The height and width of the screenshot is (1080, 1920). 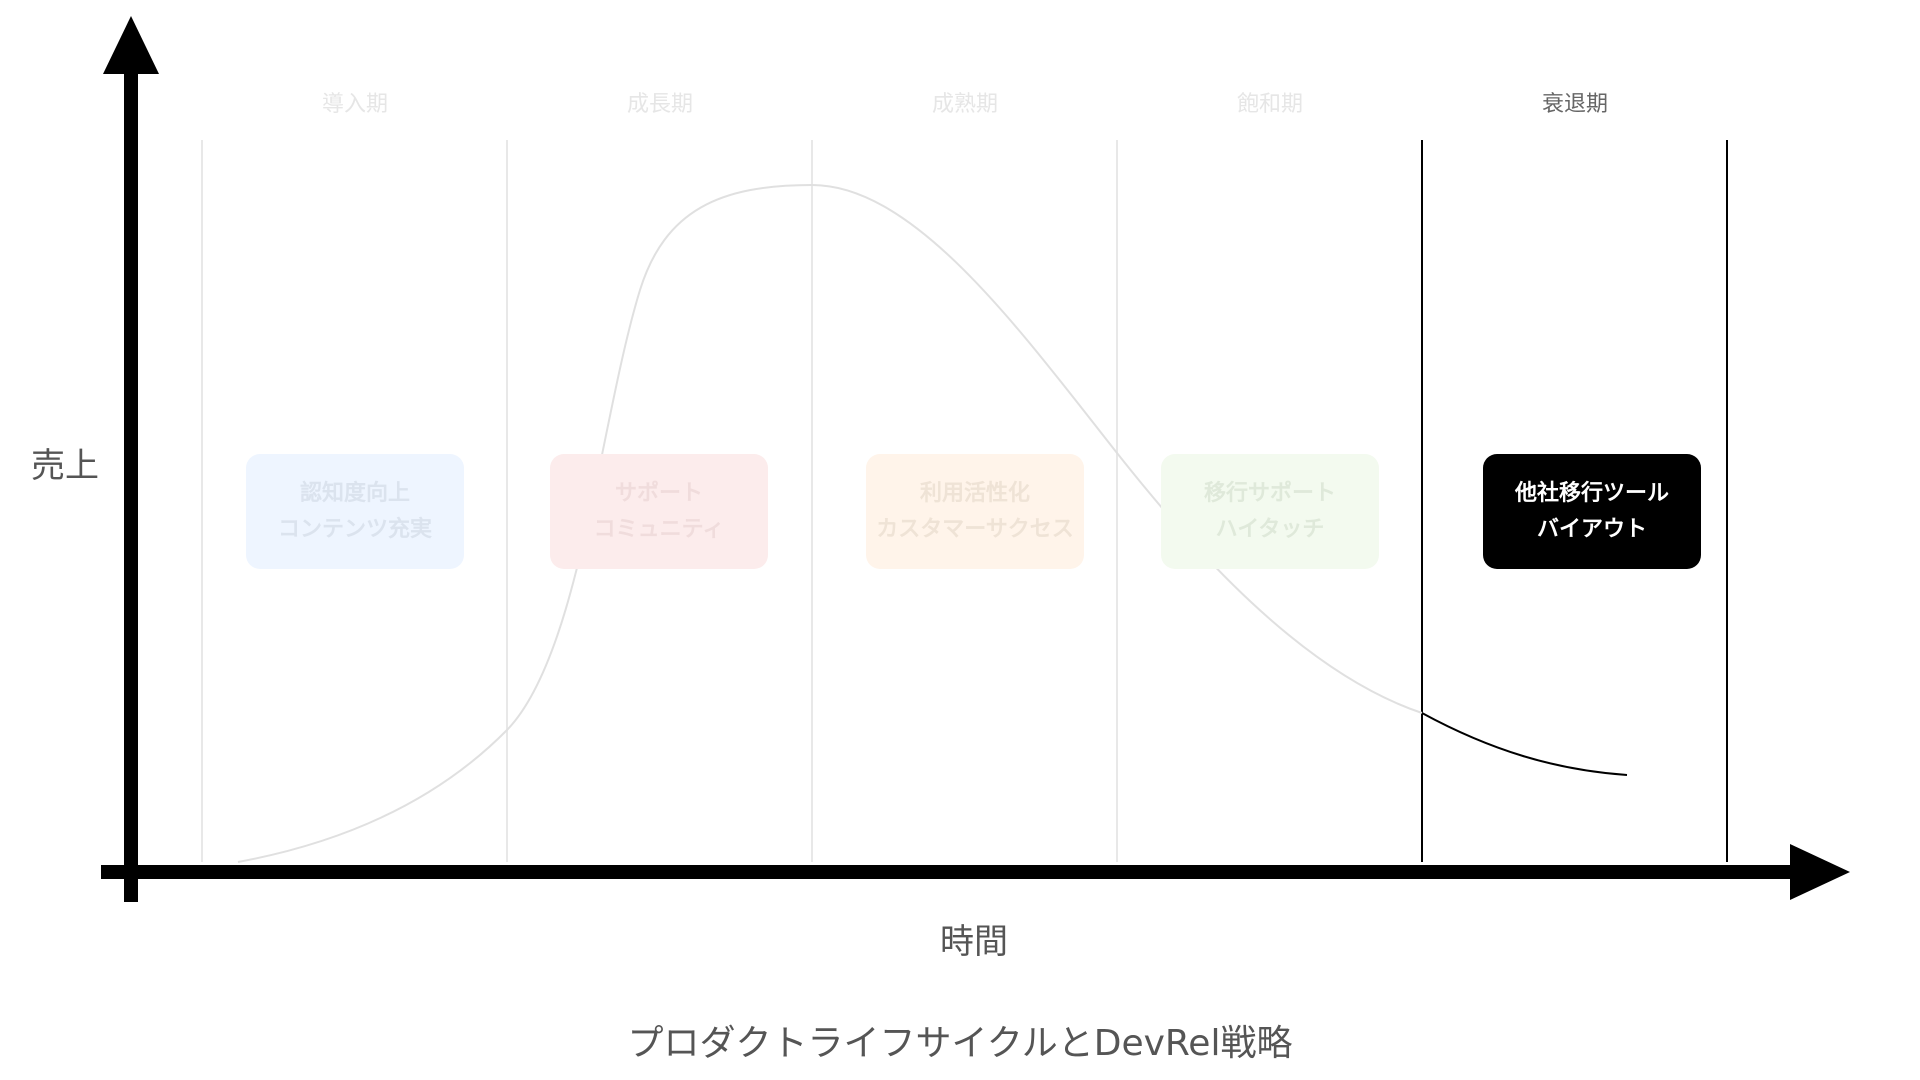 I want to click on phase-label-0: 導入期, so click(x=354, y=104).